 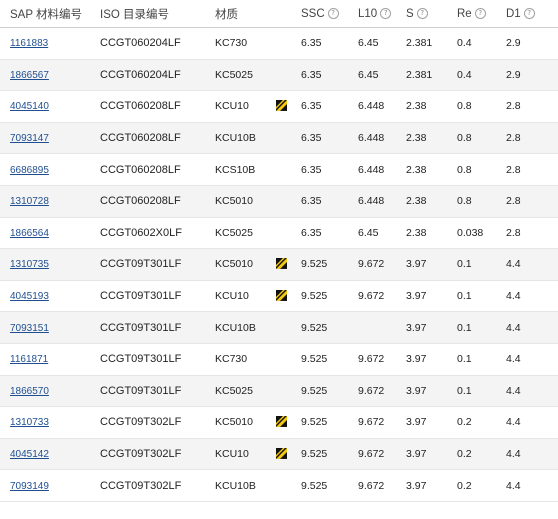 I want to click on sap-number-link: 7093151, so click(x=29, y=328).